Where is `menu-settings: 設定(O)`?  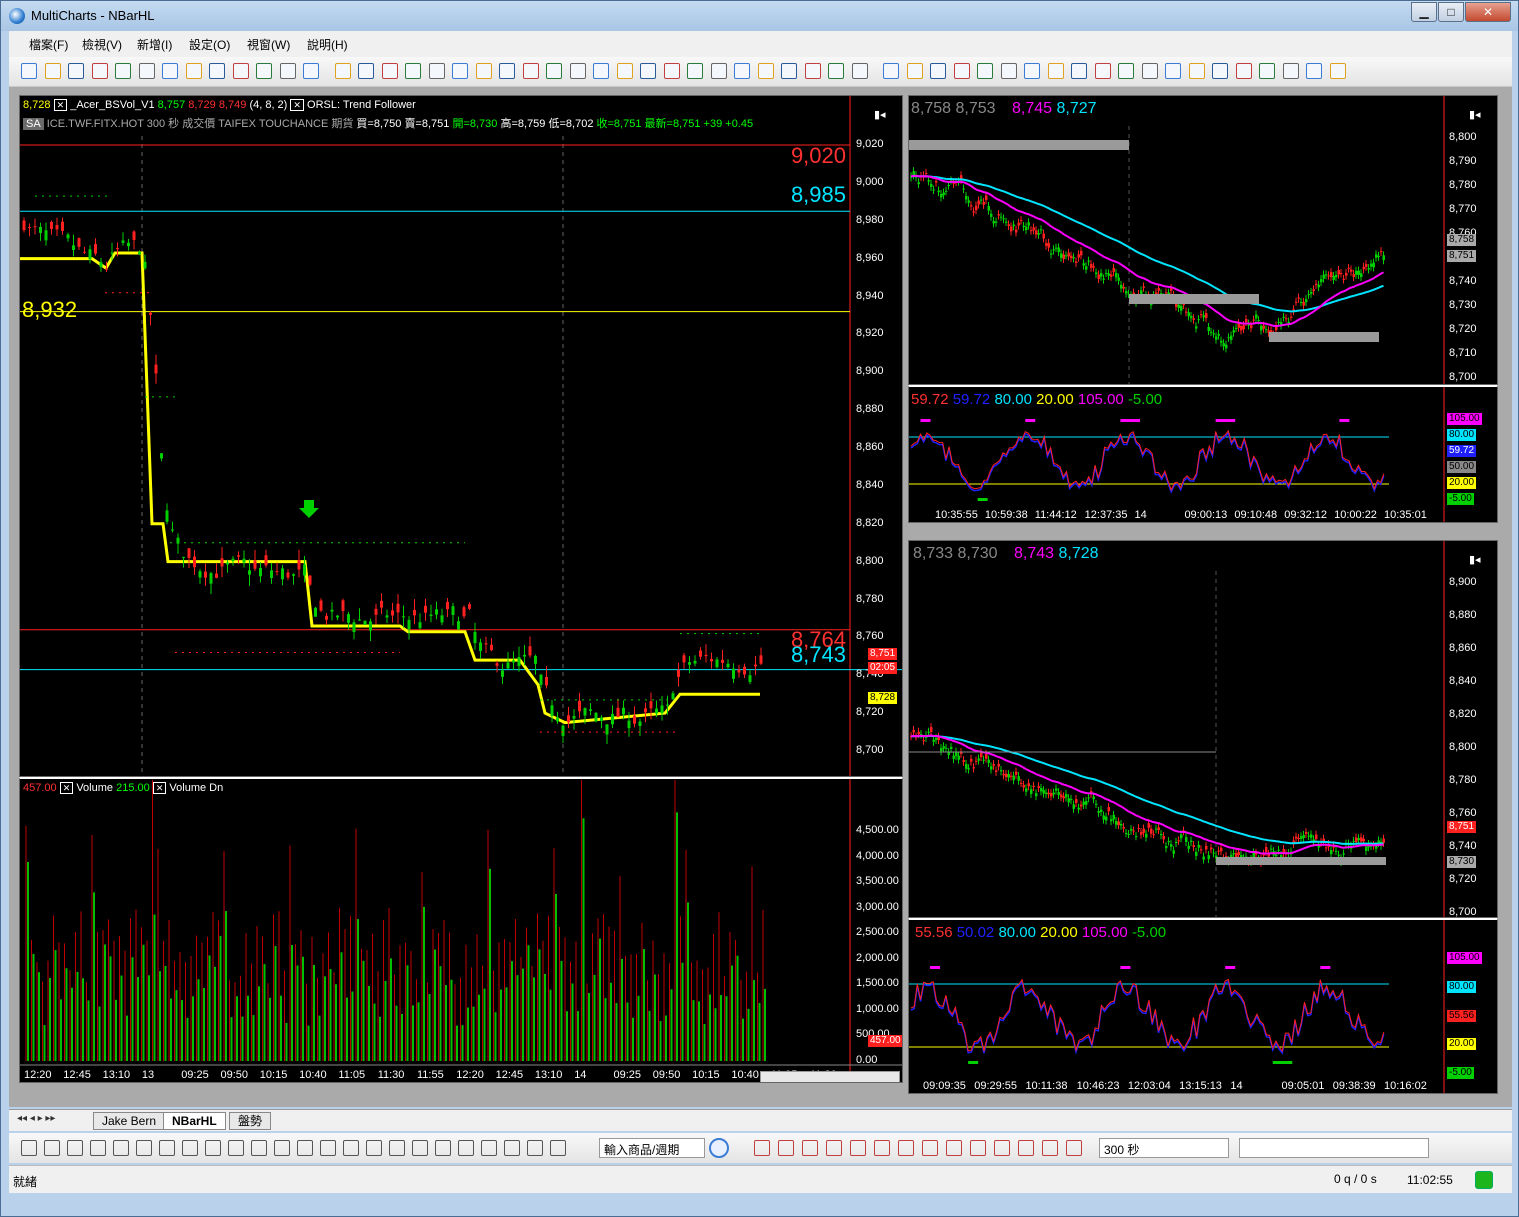 menu-settings: 設定(O) is located at coordinates (209, 44).